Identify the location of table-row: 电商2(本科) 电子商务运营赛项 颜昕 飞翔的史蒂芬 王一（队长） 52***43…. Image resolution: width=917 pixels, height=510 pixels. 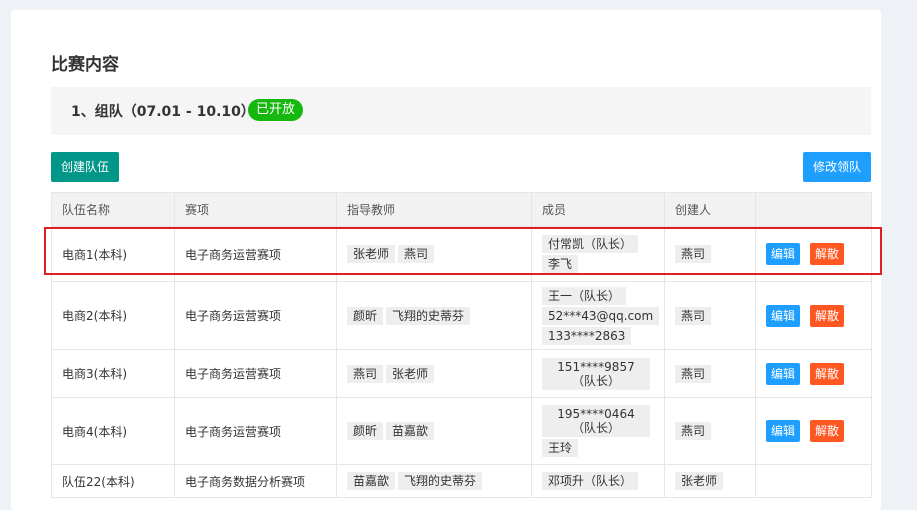
(461, 315).